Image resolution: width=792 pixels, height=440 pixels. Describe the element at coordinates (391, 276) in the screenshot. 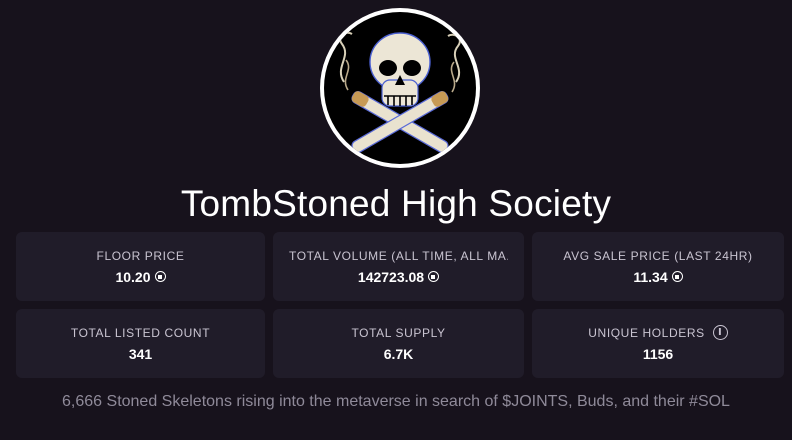

I see `stat-value: 142723.08` at that location.